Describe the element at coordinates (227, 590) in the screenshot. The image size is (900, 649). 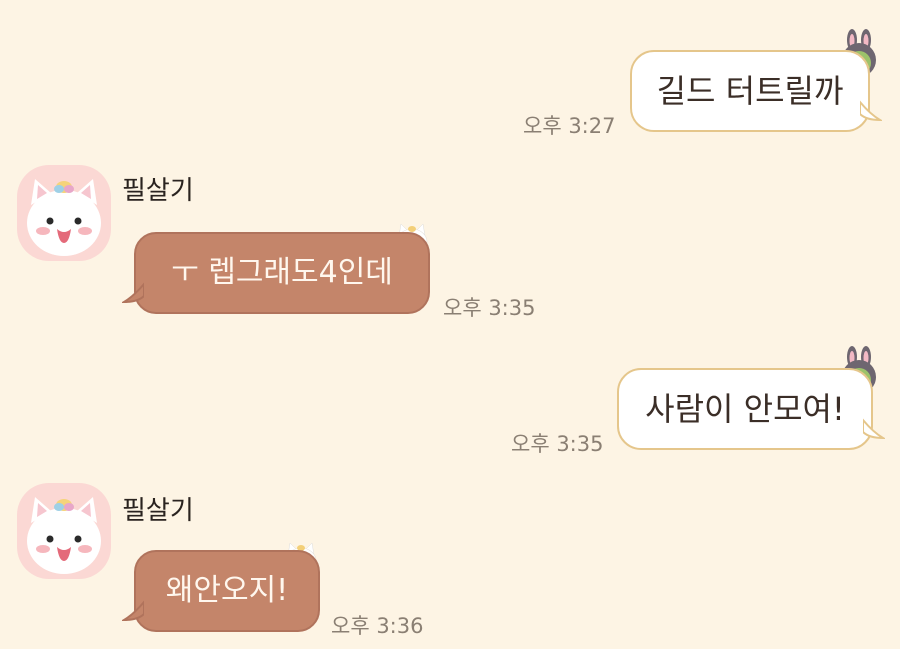
I see `message-text: 왜안오지!` at that location.